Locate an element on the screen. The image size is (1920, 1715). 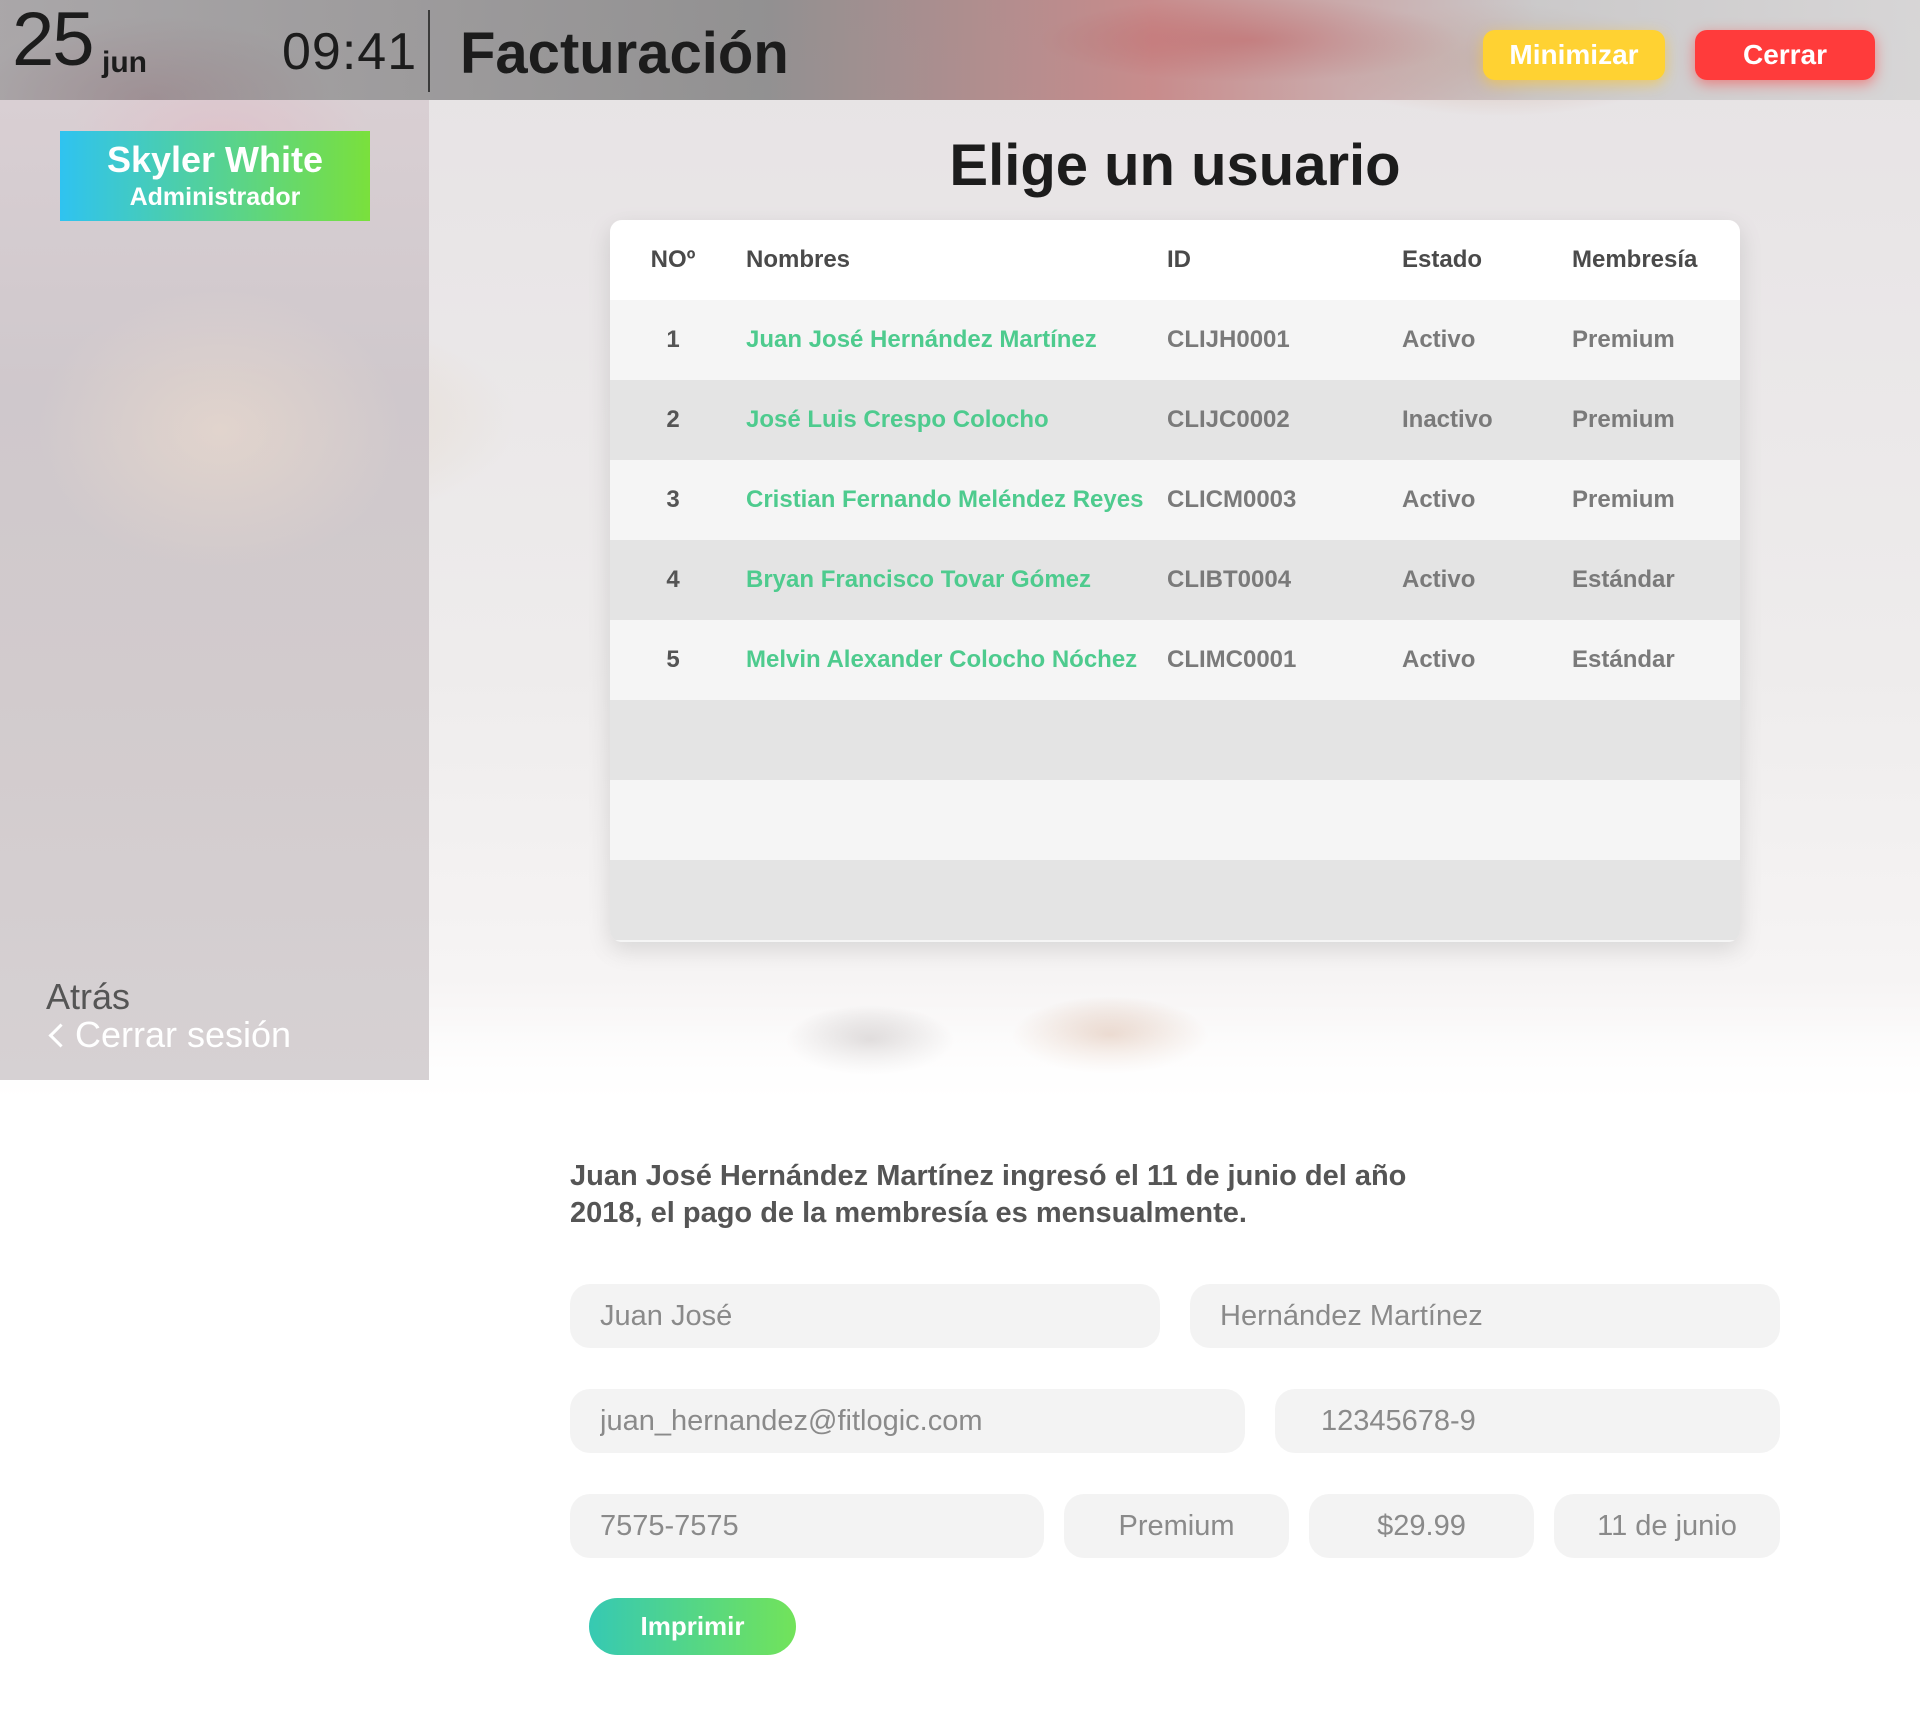
clock: 09:41 is located at coordinates (350, 52).